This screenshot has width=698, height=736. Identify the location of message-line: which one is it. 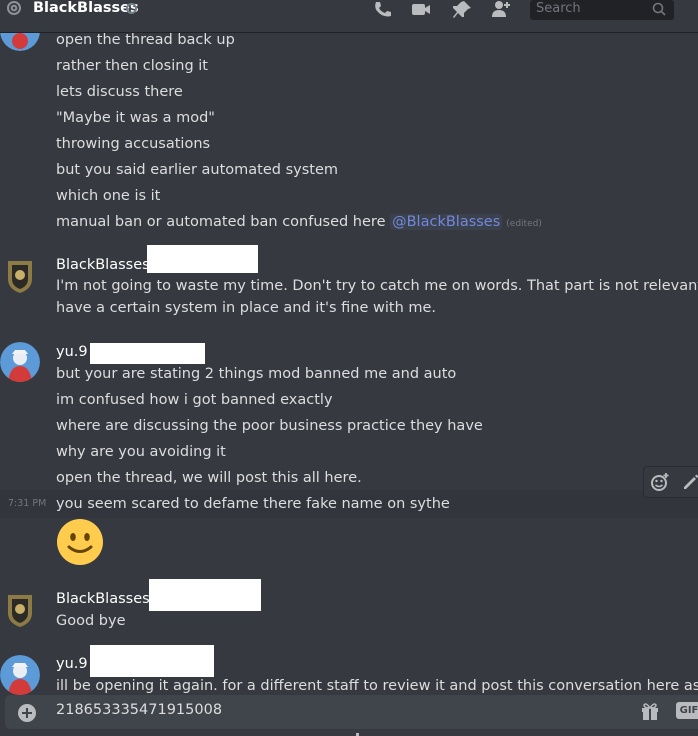
(108, 196).